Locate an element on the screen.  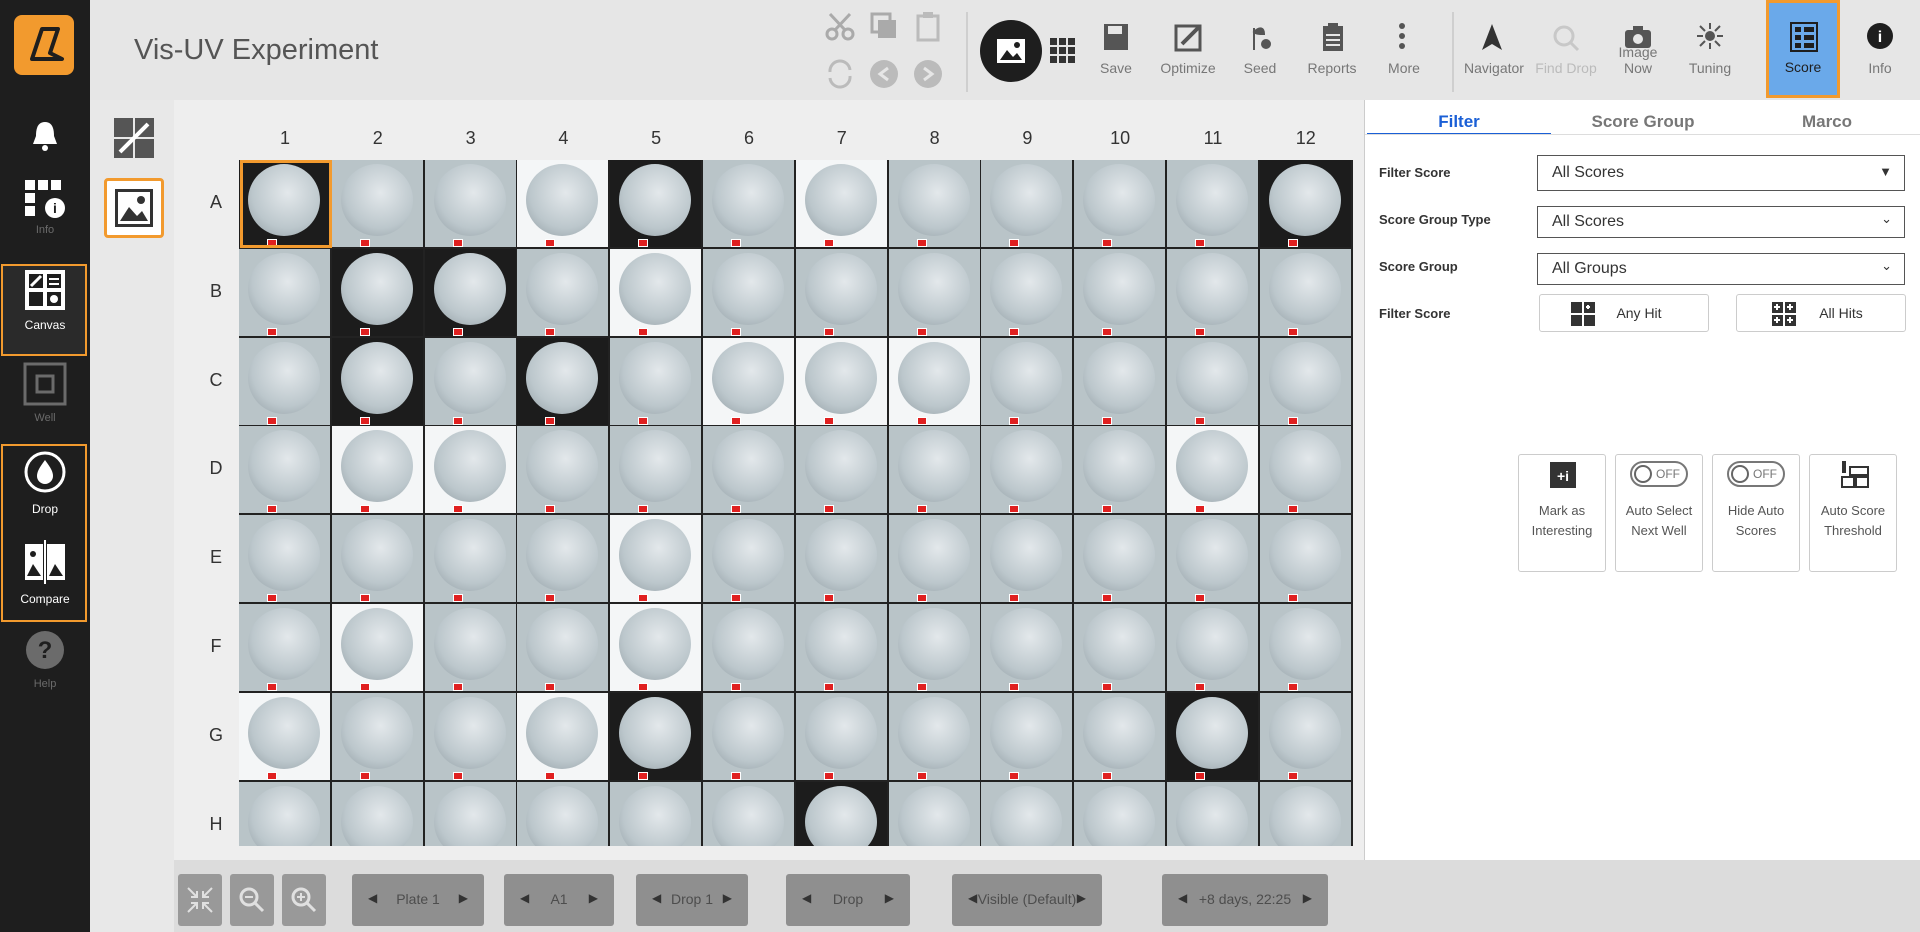
row-header: G is located at coordinates (216, 735).